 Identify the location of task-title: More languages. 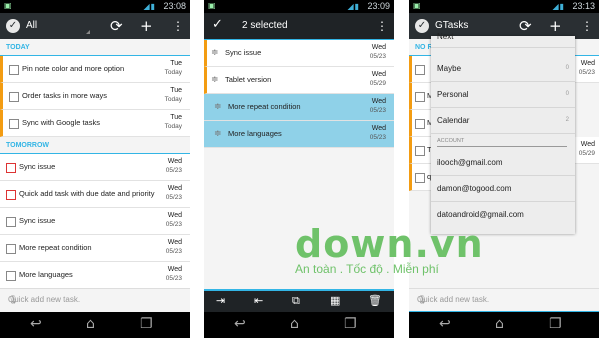
(255, 133).